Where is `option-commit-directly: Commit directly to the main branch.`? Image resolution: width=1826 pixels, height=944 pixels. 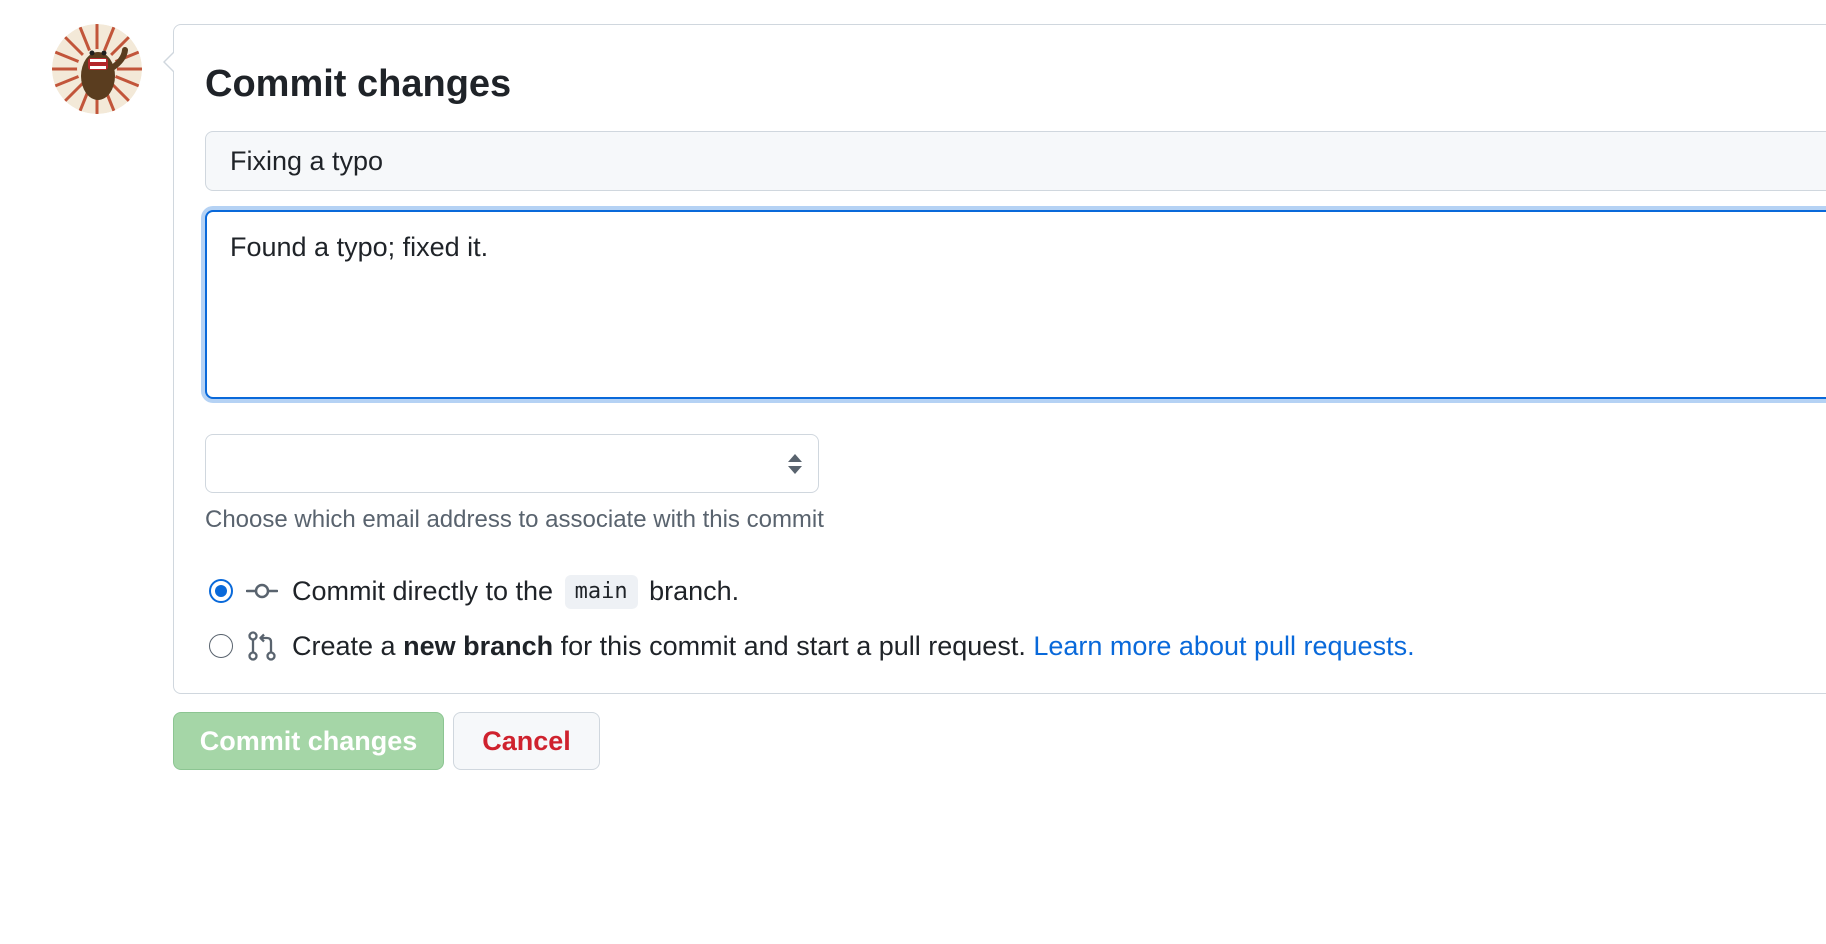 option-commit-directly: Commit directly to the main branch. is located at coordinates (474, 591).